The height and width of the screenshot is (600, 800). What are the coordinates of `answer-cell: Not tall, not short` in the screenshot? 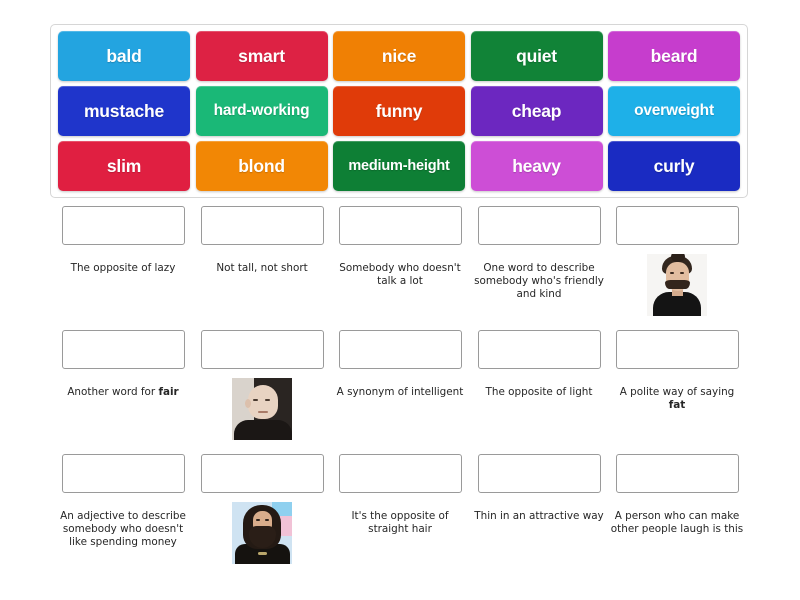 It's located at (262, 240).